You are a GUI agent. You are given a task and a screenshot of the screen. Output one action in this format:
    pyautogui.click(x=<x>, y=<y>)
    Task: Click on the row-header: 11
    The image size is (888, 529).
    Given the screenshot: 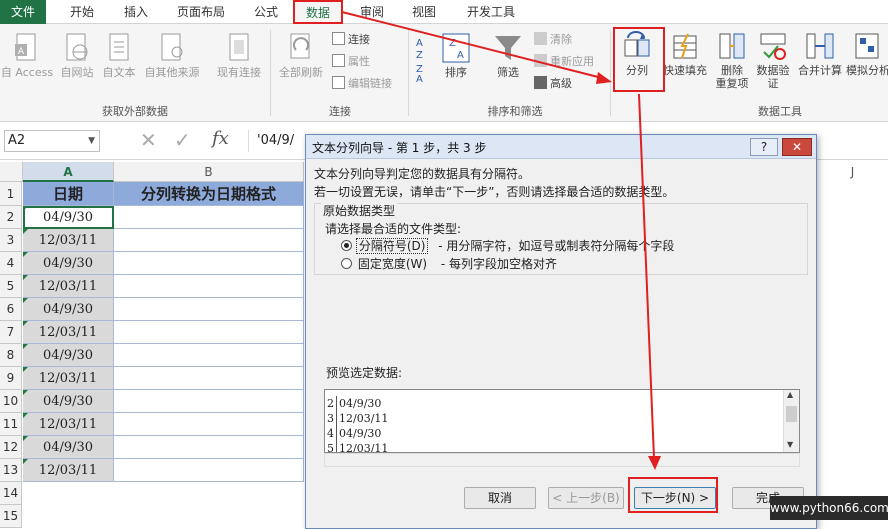 What is the action you would take?
    pyautogui.click(x=11, y=424)
    